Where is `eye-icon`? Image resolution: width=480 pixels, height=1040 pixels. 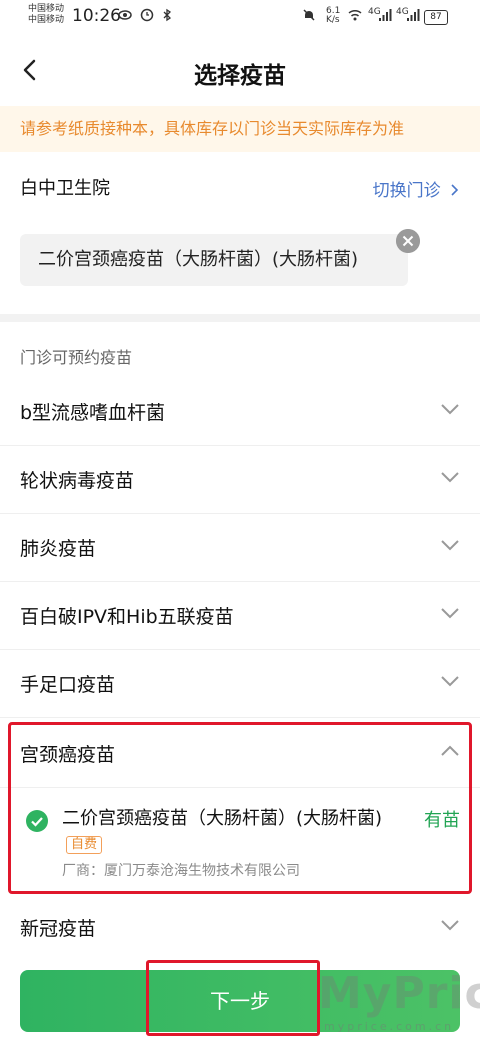 eye-icon is located at coordinates (125, 15).